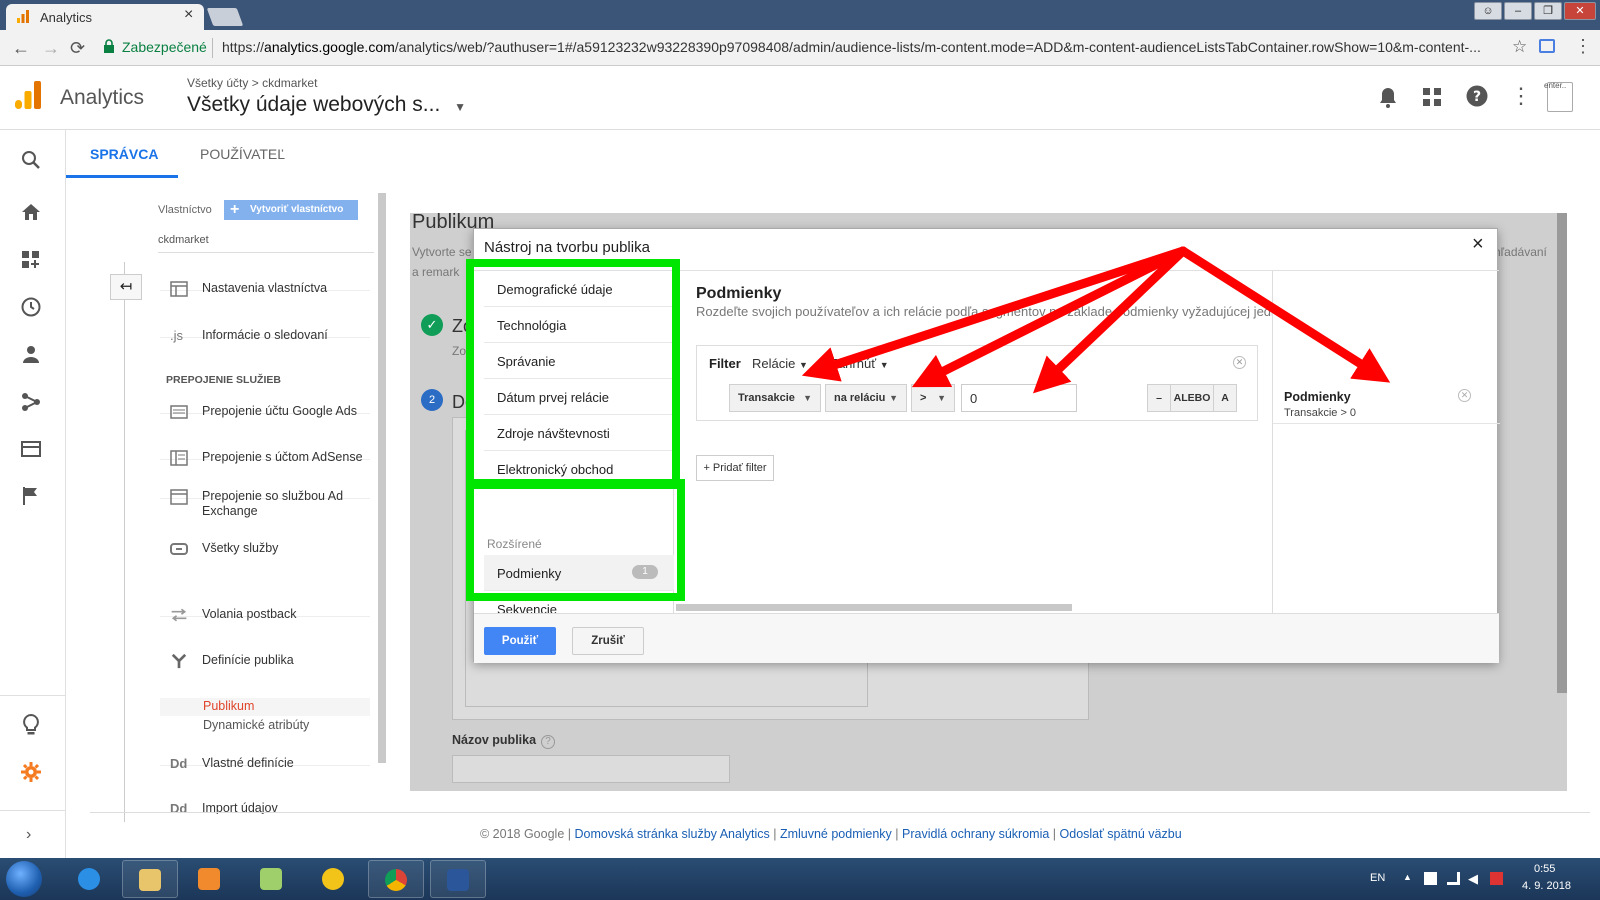 Image resolution: width=1600 pixels, height=900 pixels. Describe the element at coordinates (1464, 395) in the screenshot. I see `summary-remove-icon: ✕` at that location.